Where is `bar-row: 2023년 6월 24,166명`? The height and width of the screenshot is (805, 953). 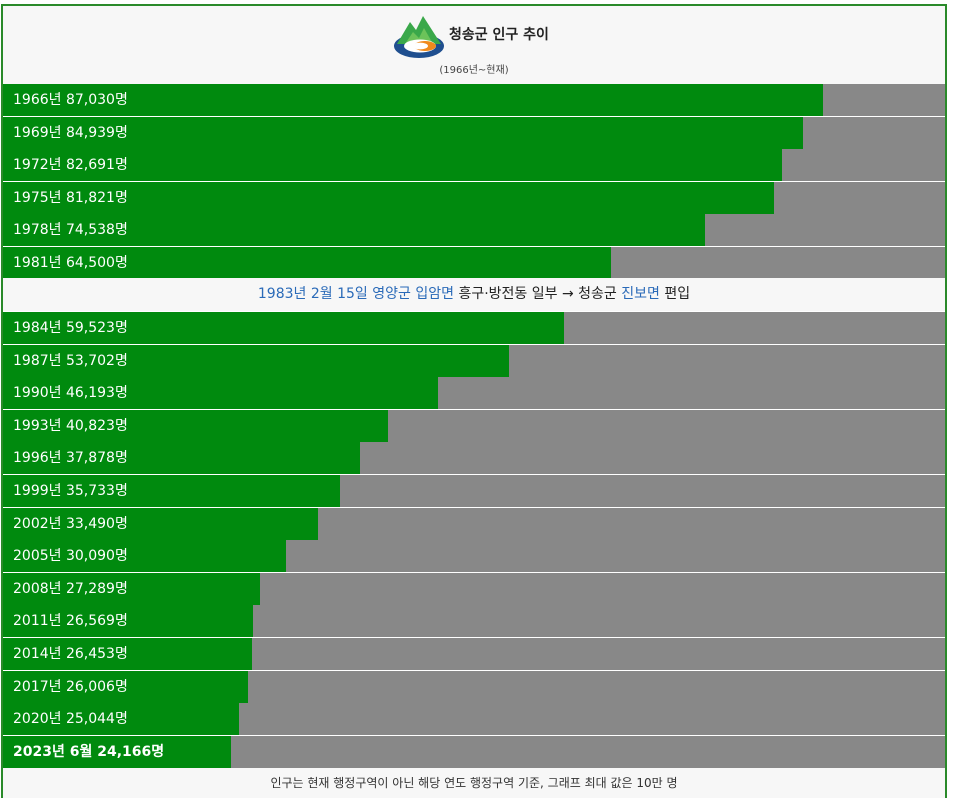
bar-row: 2023년 6월 24,166명 is located at coordinates (474, 751).